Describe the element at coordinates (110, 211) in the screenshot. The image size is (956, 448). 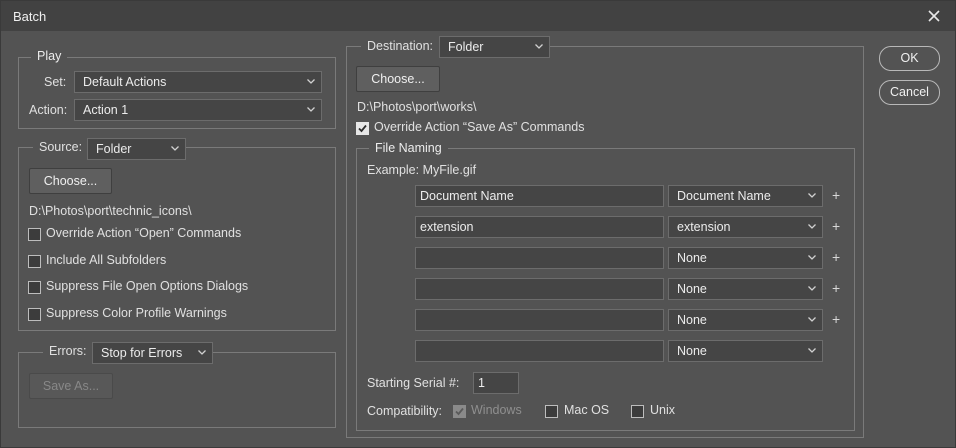
I see `source-path: D:\Photos\port\technic_icons\` at that location.